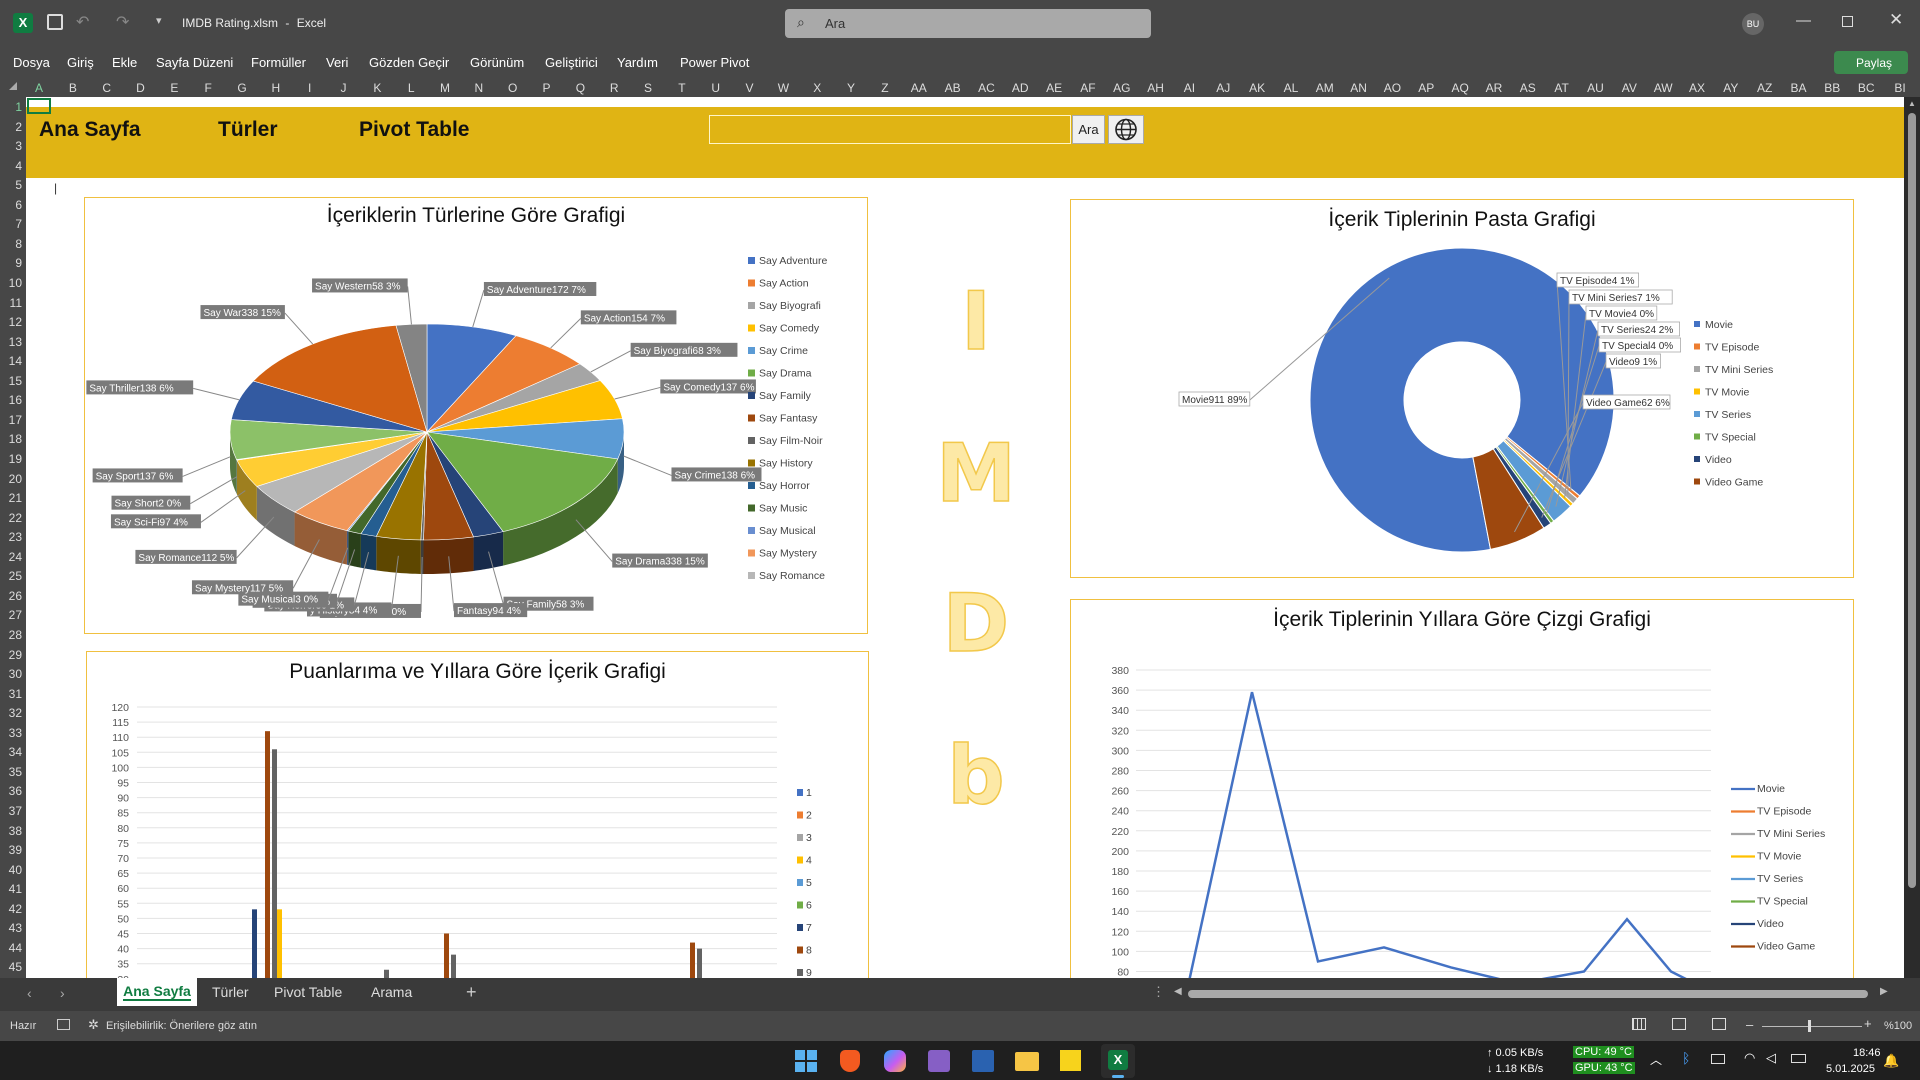 Image resolution: width=1920 pixels, height=1080 pixels. I want to click on tab-pivot-table: Pivot Table, so click(308, 992).